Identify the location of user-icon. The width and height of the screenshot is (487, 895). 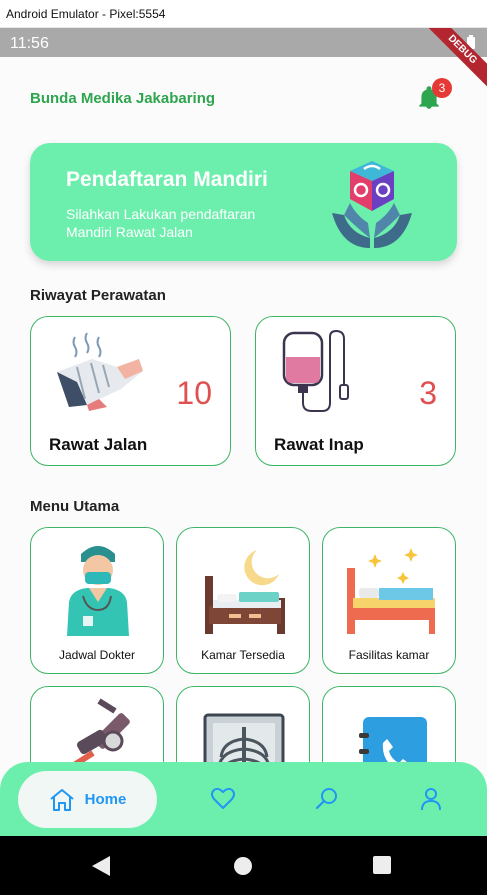
(431, 799).